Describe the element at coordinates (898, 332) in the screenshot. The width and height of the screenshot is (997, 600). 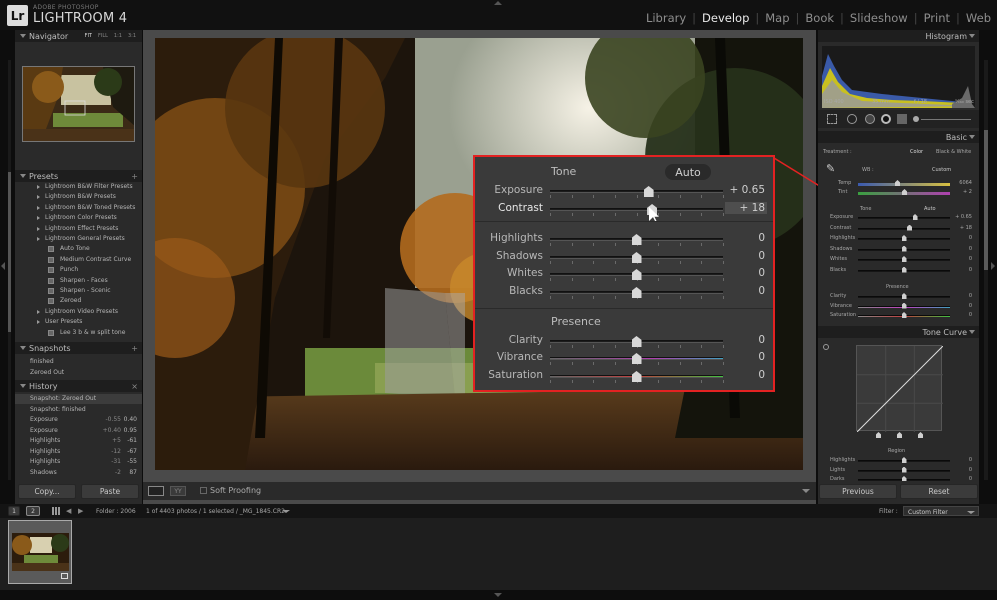
I see `tone-curve-header: Tone Curve` at that location.